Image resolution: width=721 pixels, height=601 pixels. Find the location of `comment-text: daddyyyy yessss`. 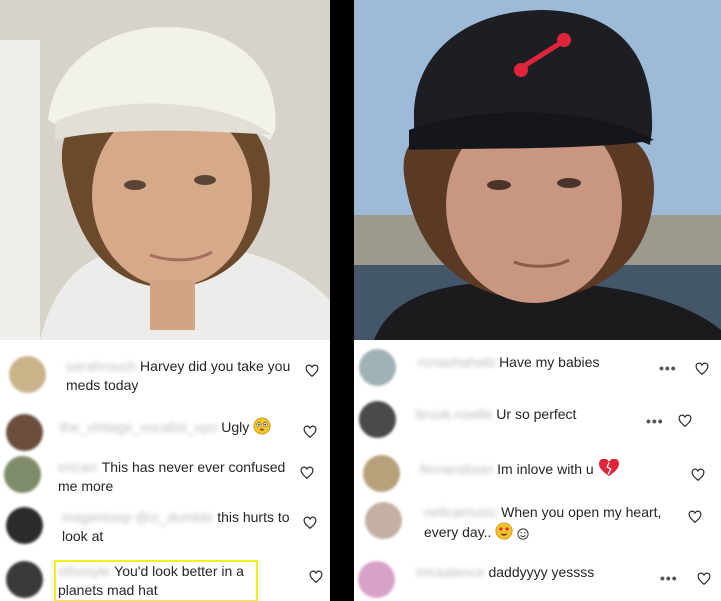

comment-text: daddyyyy yessss is located at coordinates (541, 572).